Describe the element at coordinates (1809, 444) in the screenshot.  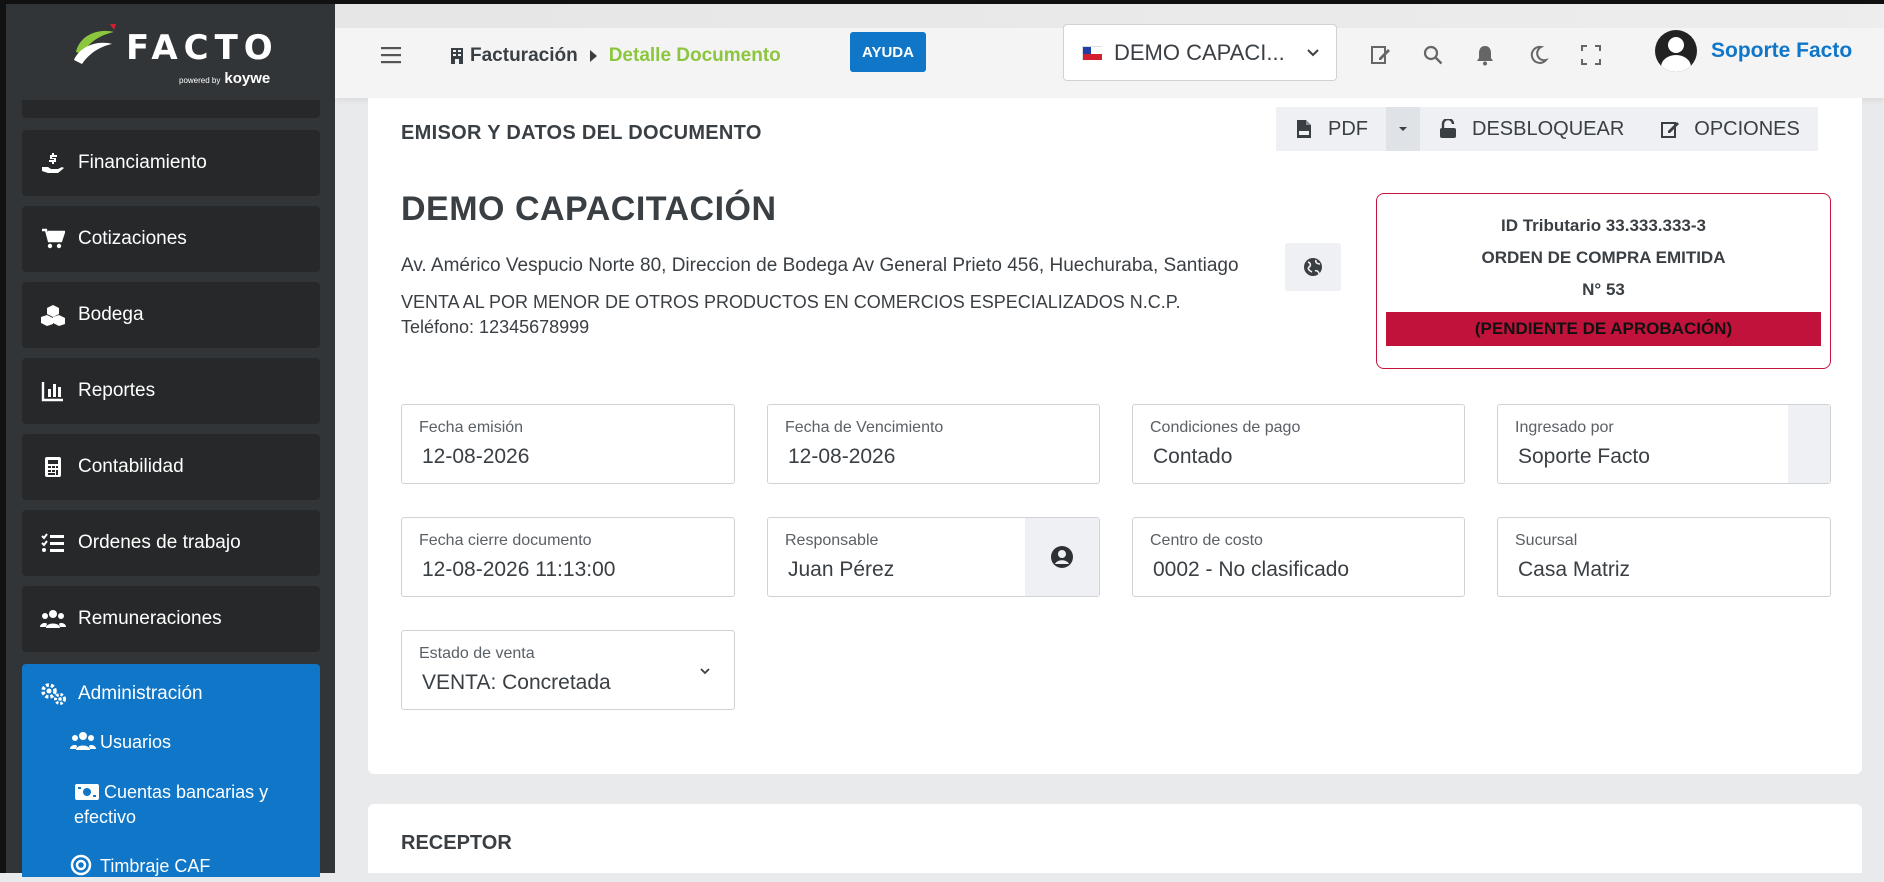
I see `field-addon` at that location.